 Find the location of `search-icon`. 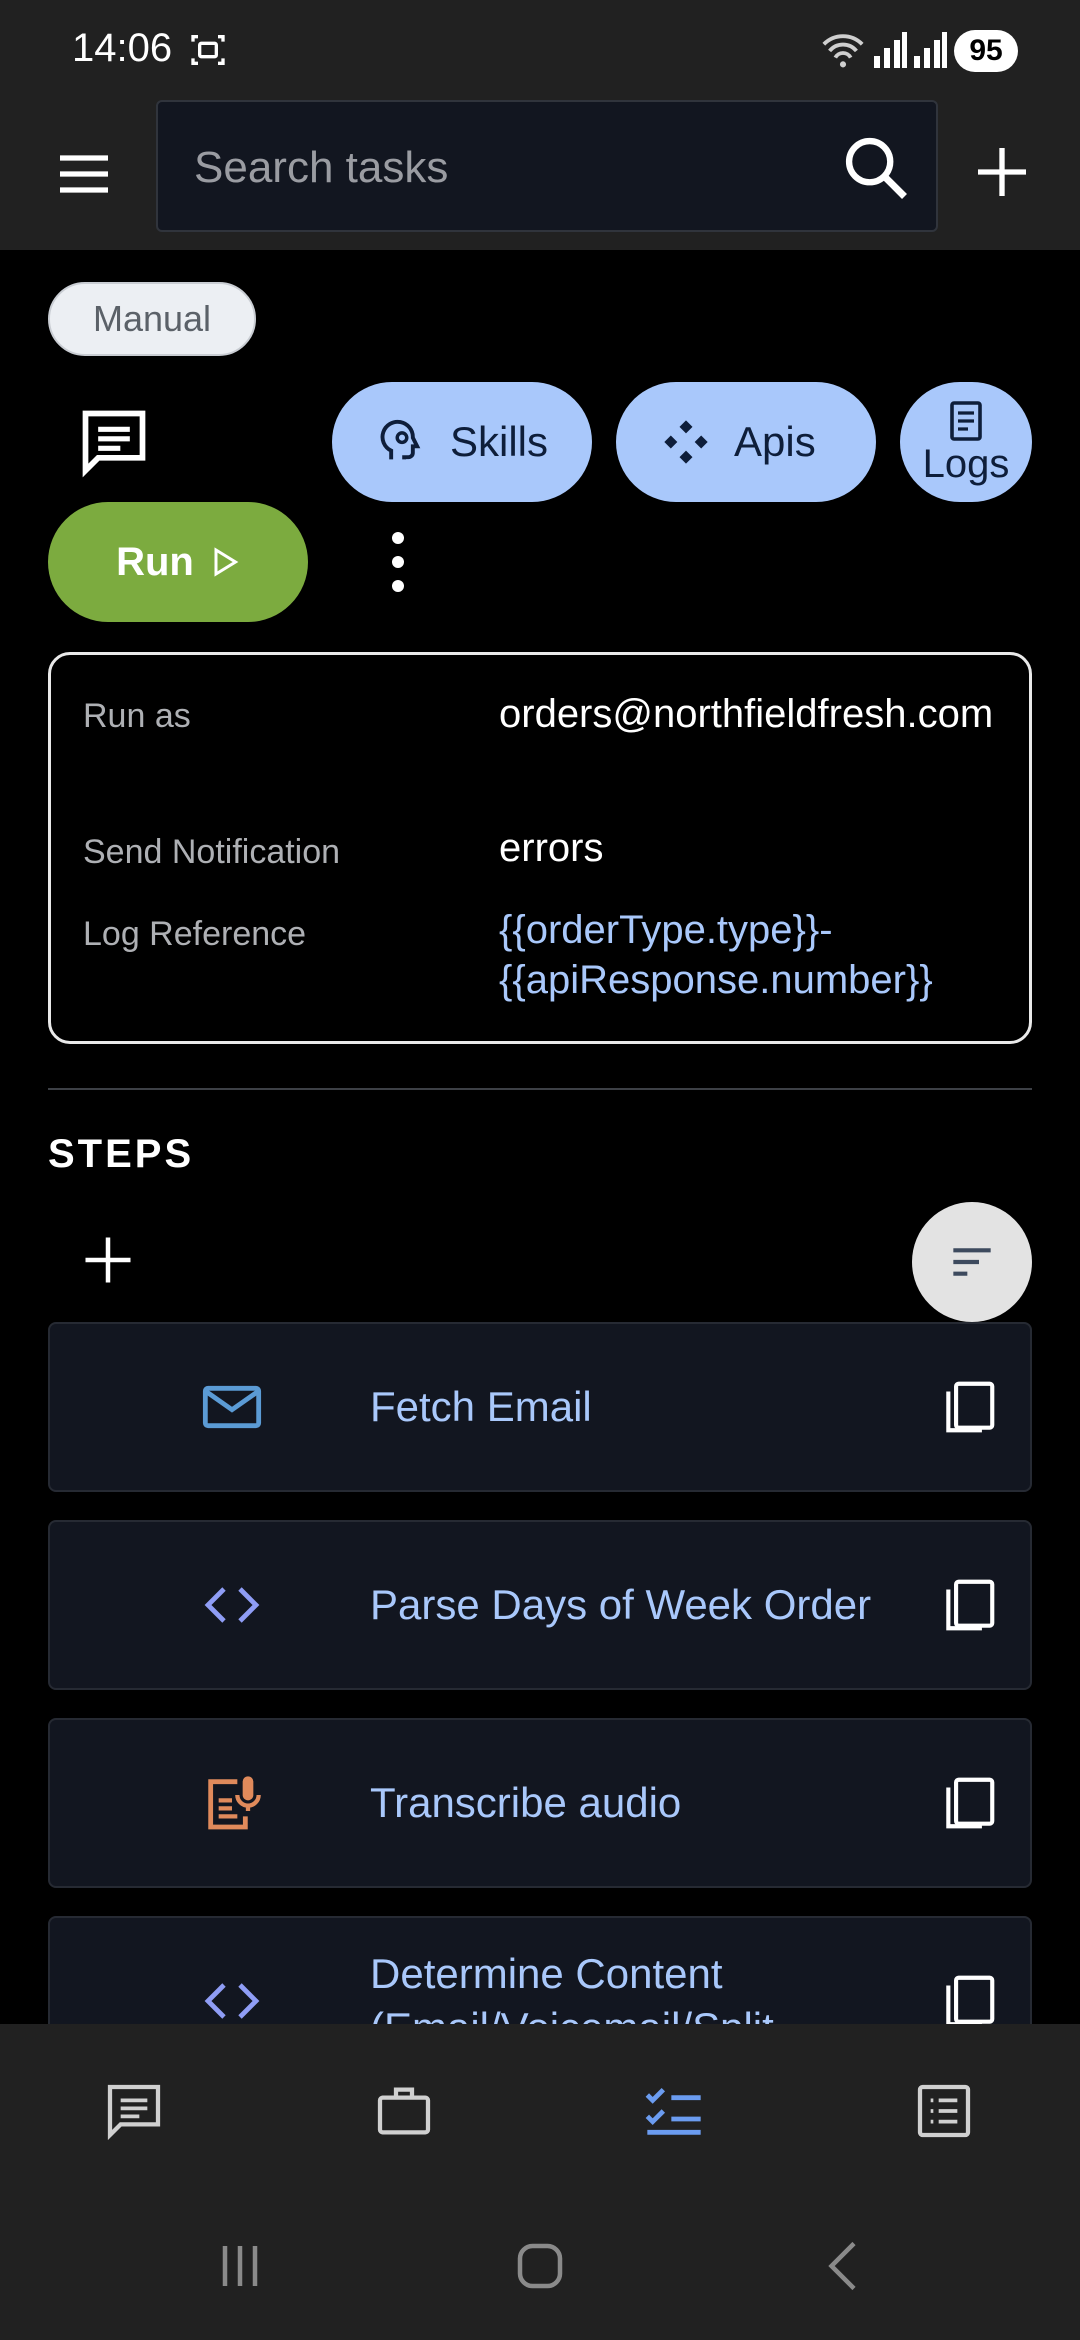

search-icon is located at coordinates (876, 168).